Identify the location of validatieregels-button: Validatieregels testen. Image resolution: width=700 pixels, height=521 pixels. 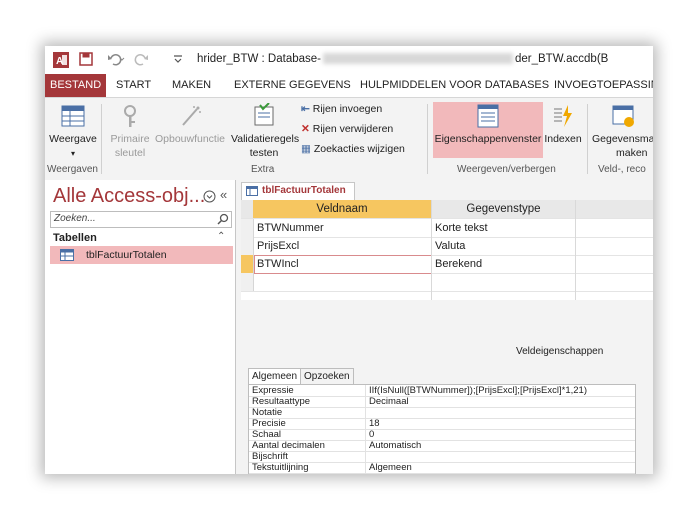
(265, 131).